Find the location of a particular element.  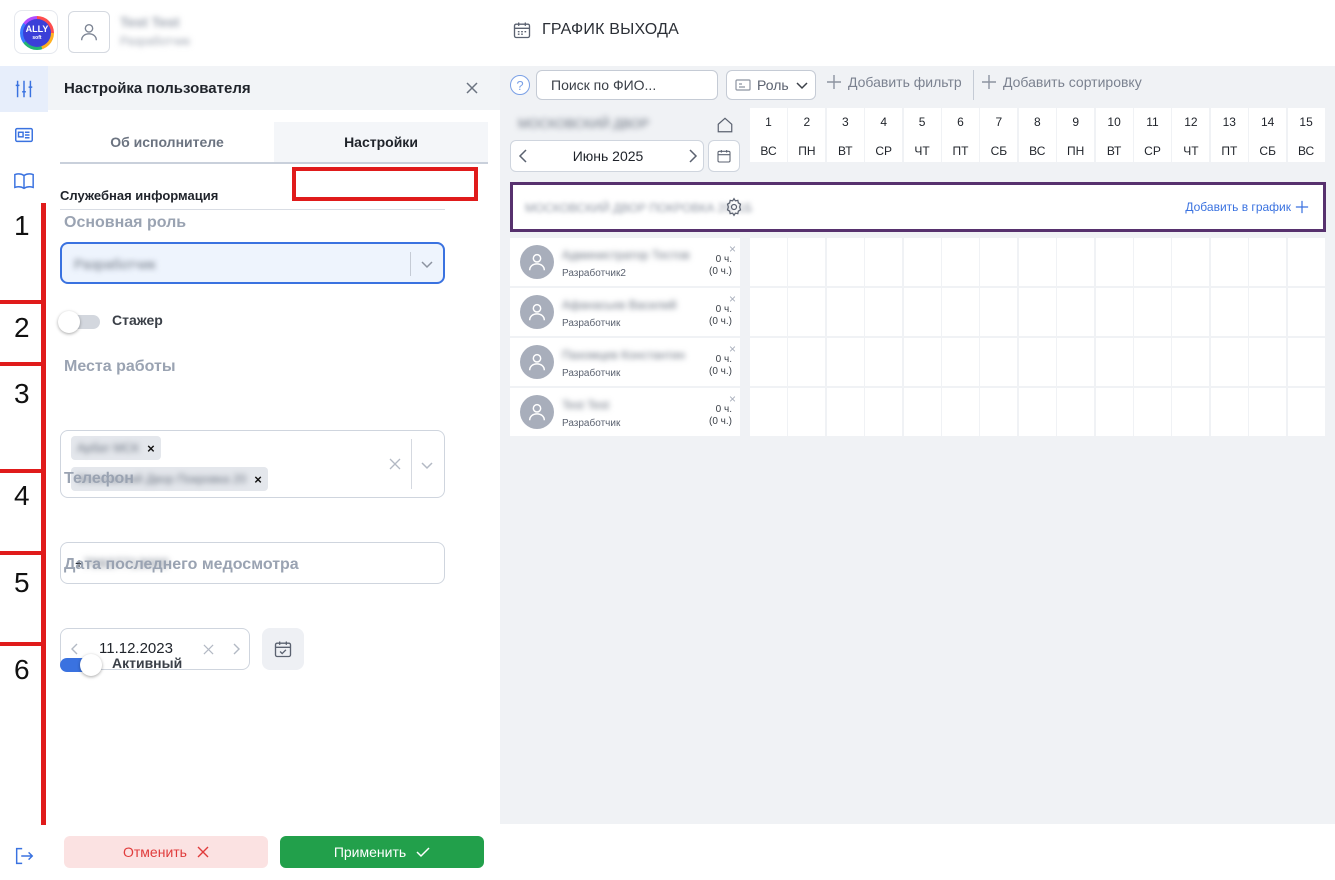

apply-button: Применить is located at coordinates (382, 852).